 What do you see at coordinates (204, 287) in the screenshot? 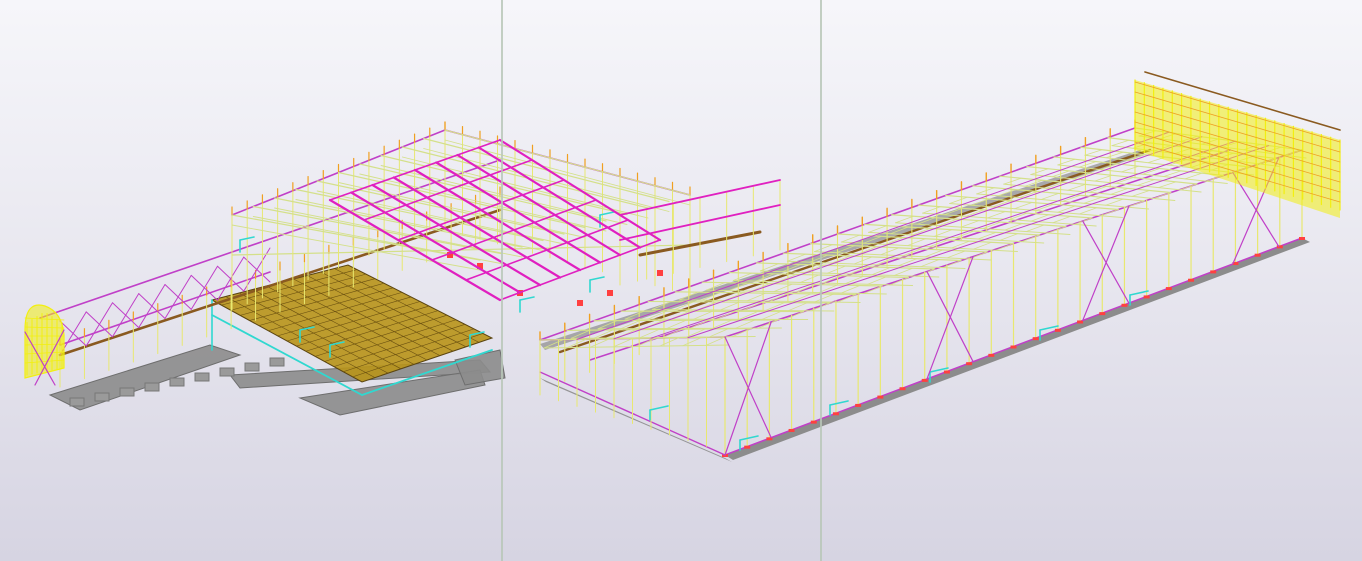
I see `wing-x-brace` at bounding box center [204, 287].